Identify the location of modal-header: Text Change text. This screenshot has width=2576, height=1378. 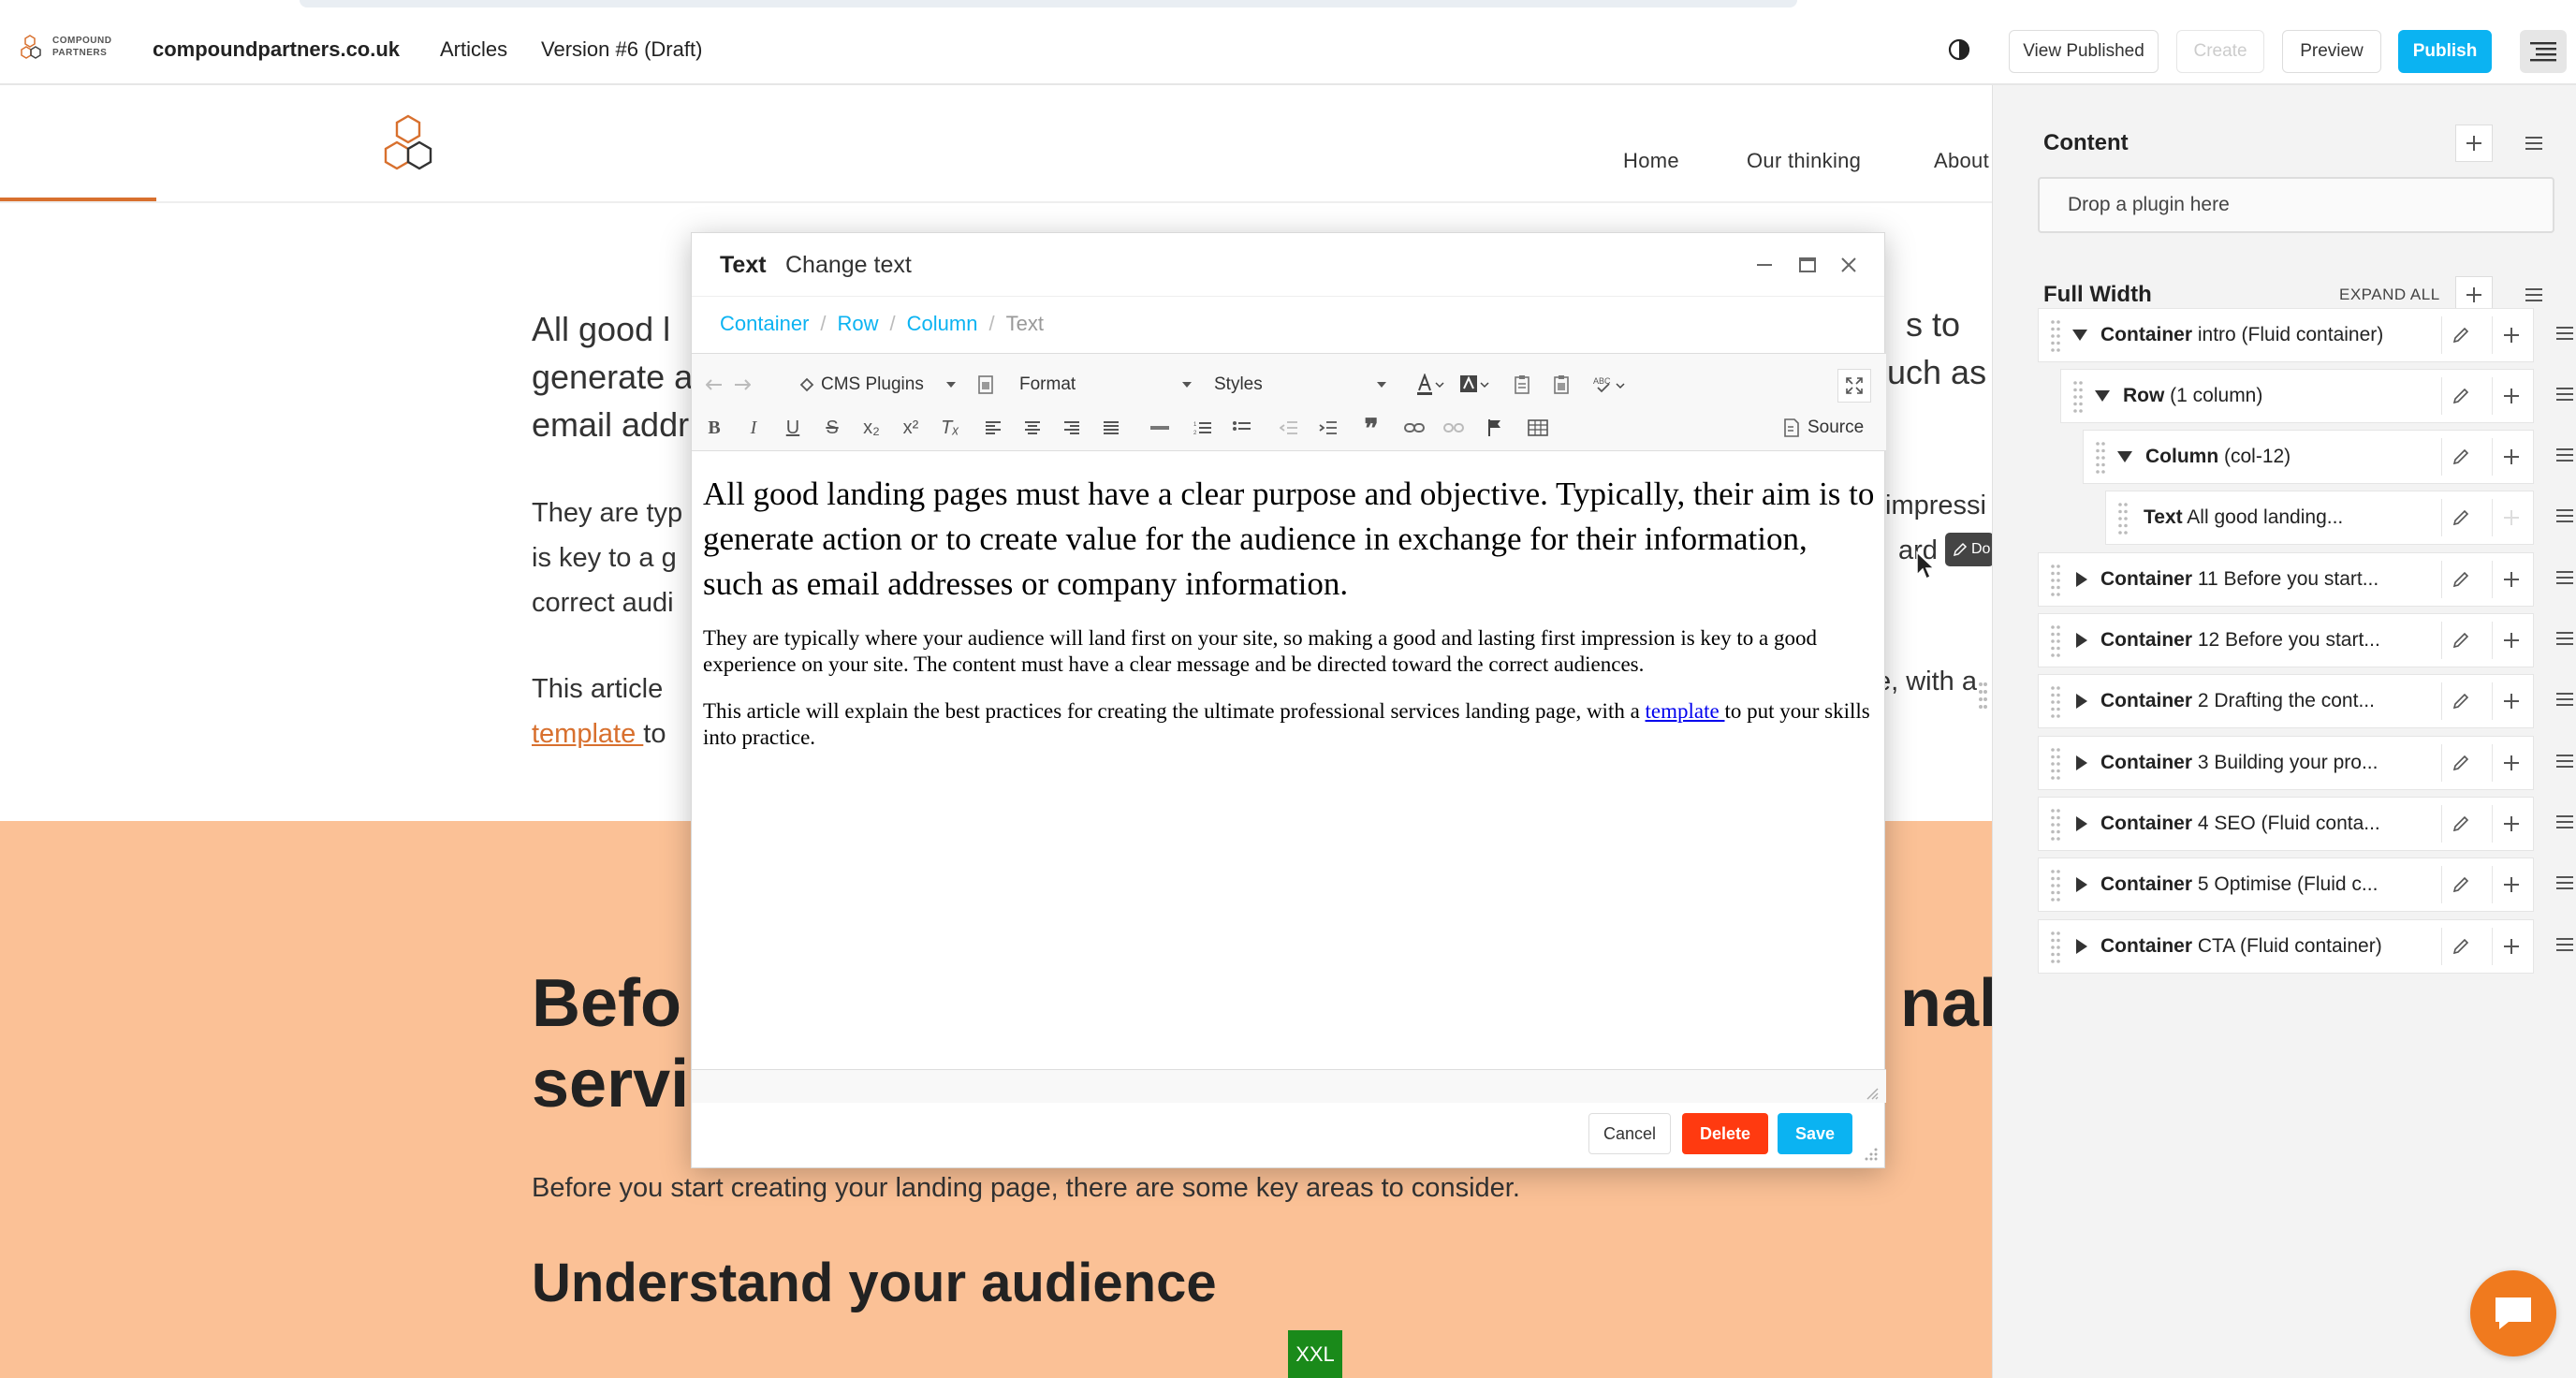
(1288, 265).